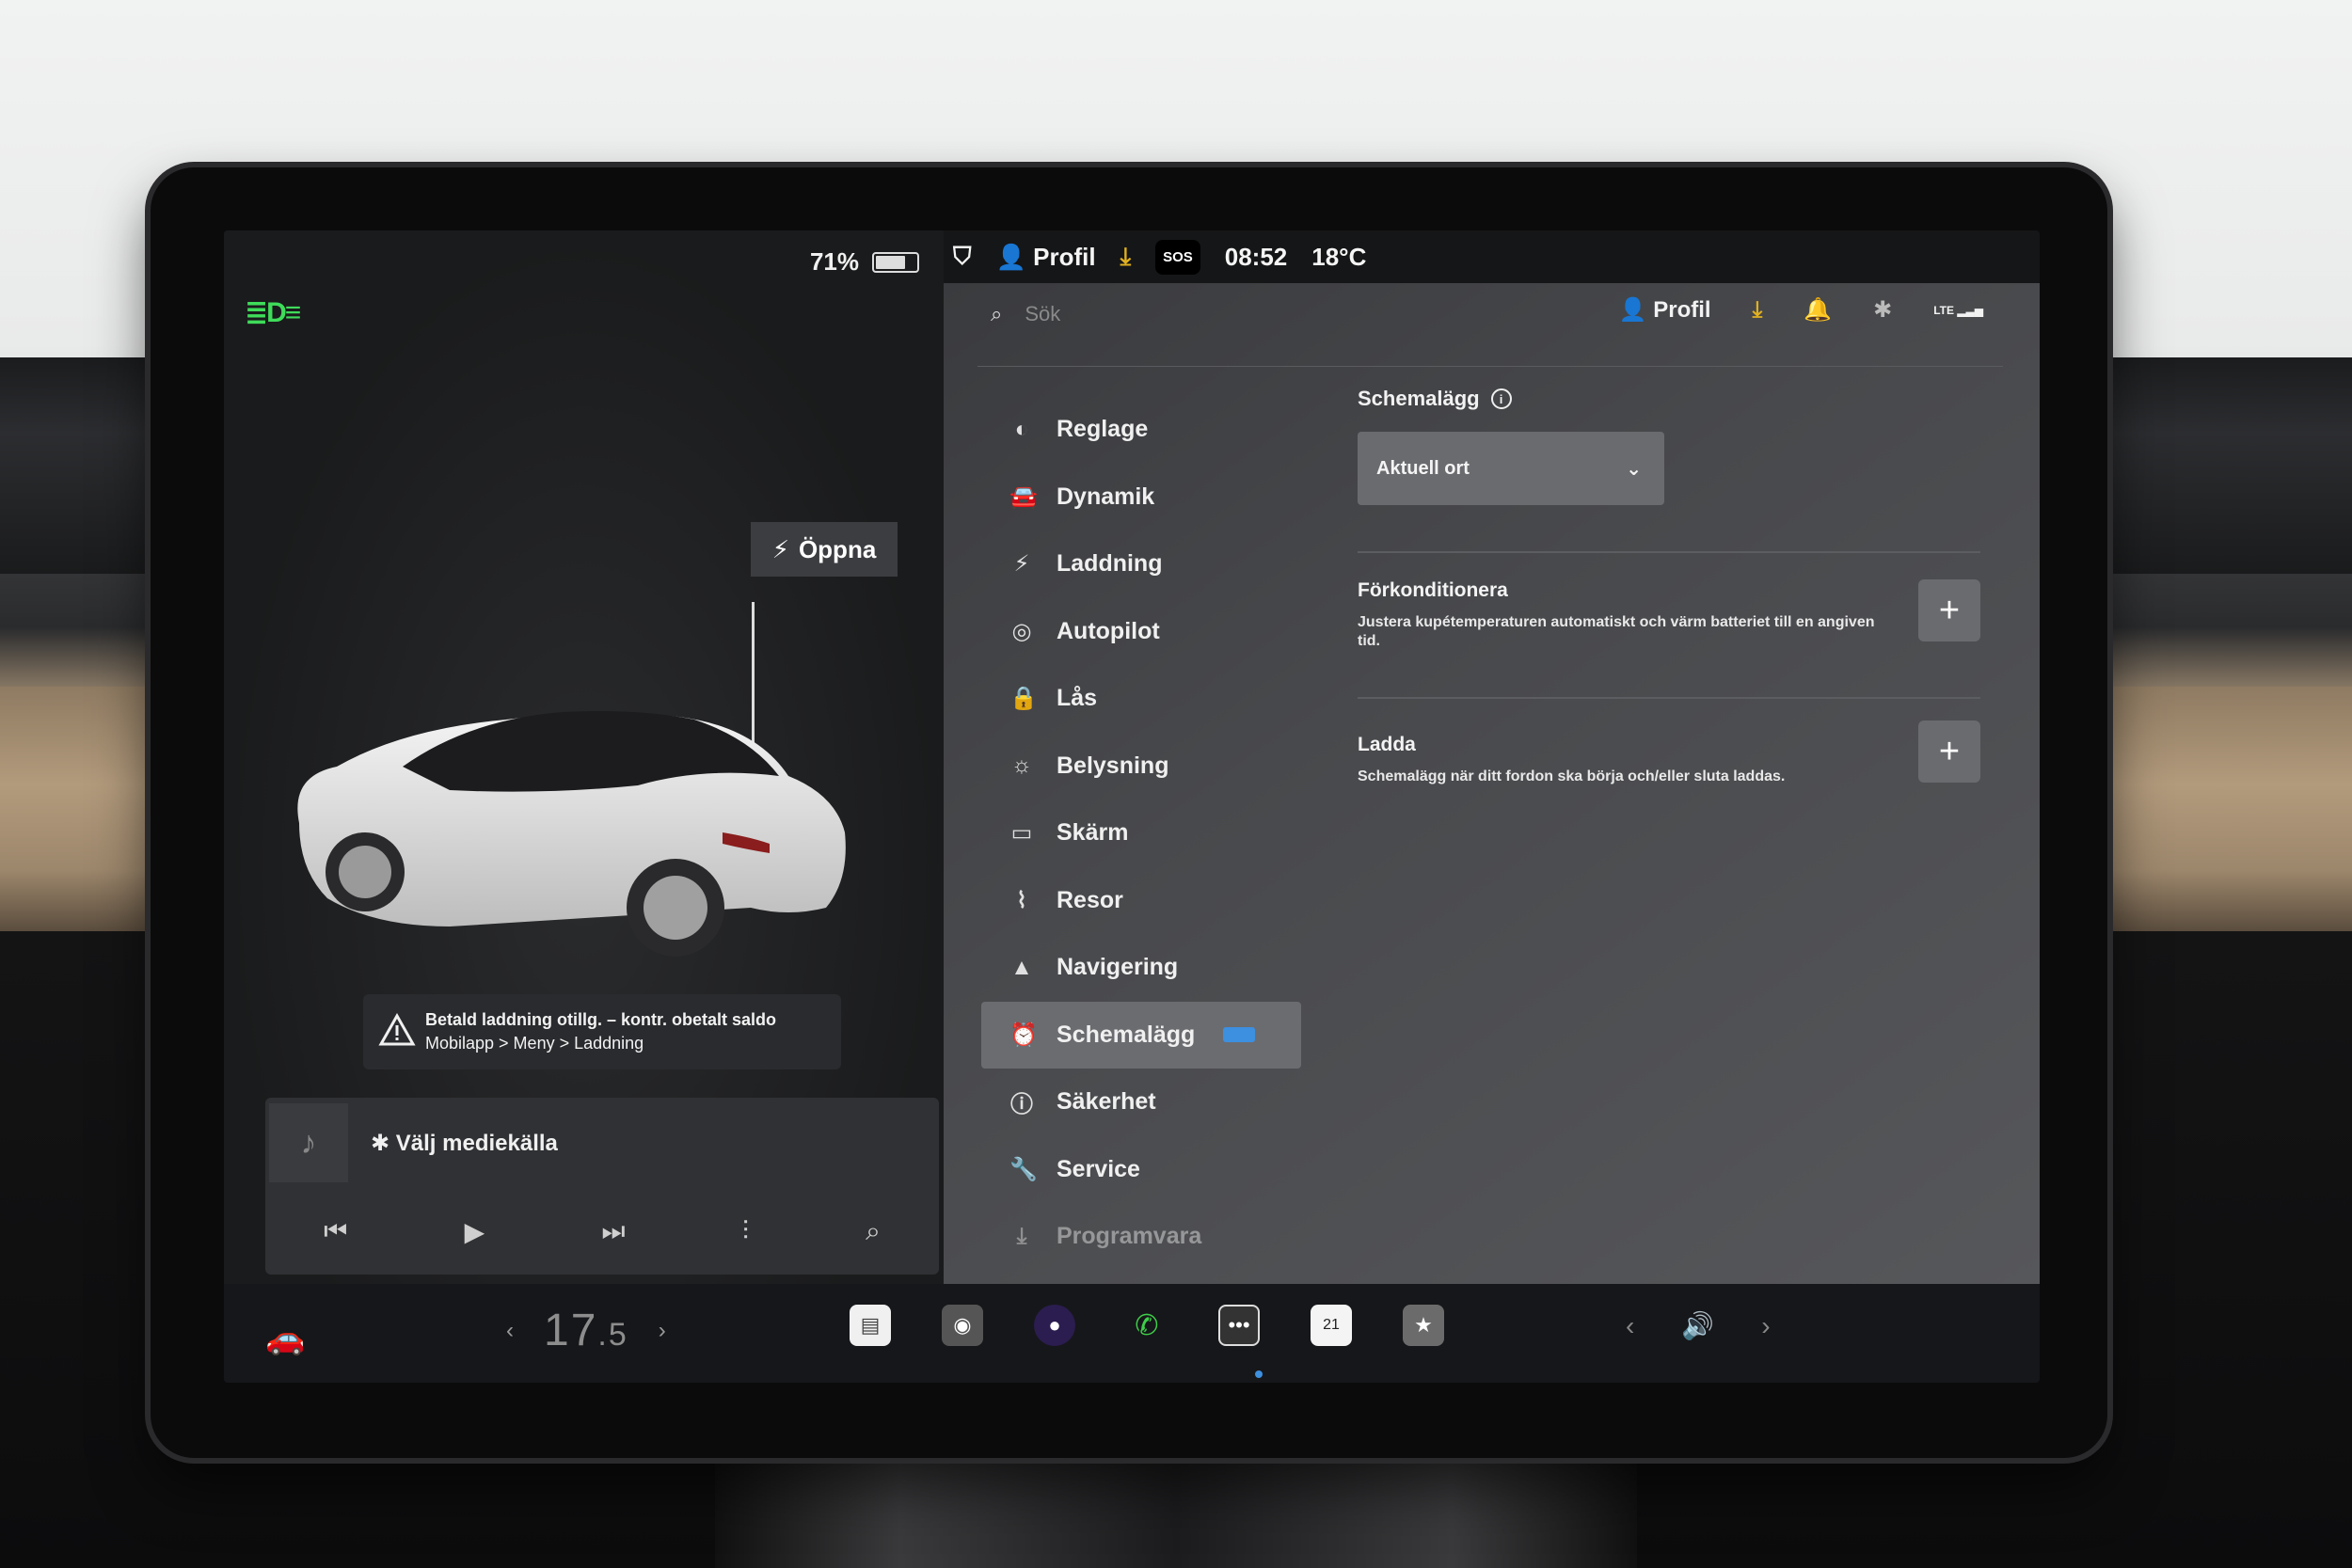  What do you see at coordinates (1331, 1325) in the screenshot?
I see `calendar-icon: 21` at bounding box center [1331, 1325].